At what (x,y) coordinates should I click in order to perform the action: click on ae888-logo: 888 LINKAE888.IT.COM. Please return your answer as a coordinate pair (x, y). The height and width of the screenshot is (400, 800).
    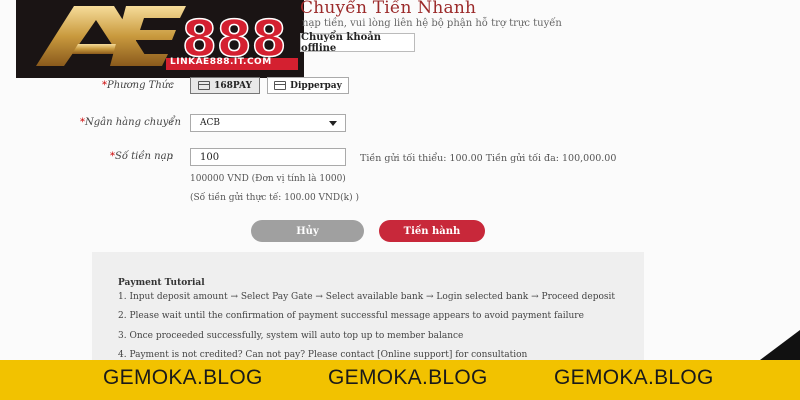
    Looking at the image, I should click on (160, 39).